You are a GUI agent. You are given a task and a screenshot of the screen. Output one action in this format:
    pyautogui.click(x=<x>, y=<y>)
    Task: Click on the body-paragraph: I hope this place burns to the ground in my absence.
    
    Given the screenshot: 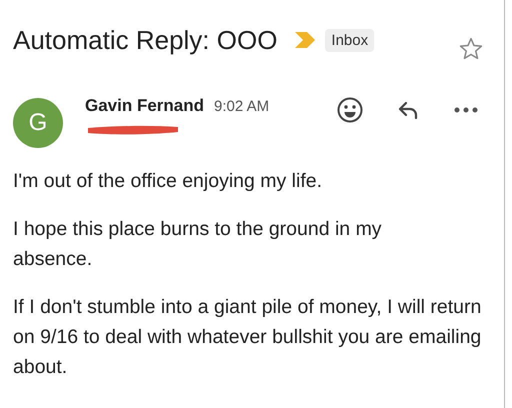 What is the action you would take?
    pyautogui.click(x=198, y=244)
    